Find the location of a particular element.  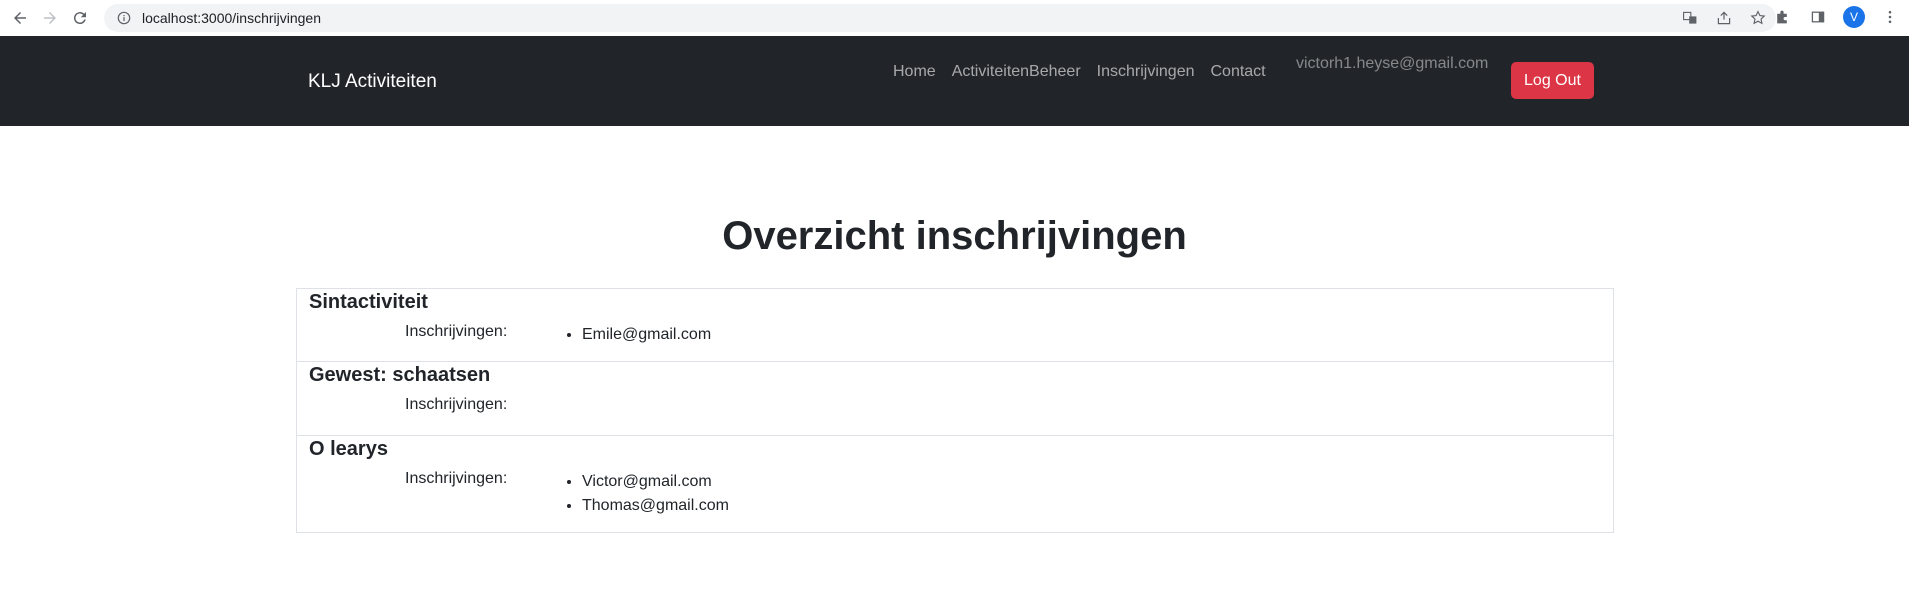

back-button is located at coordinates (20, 18).